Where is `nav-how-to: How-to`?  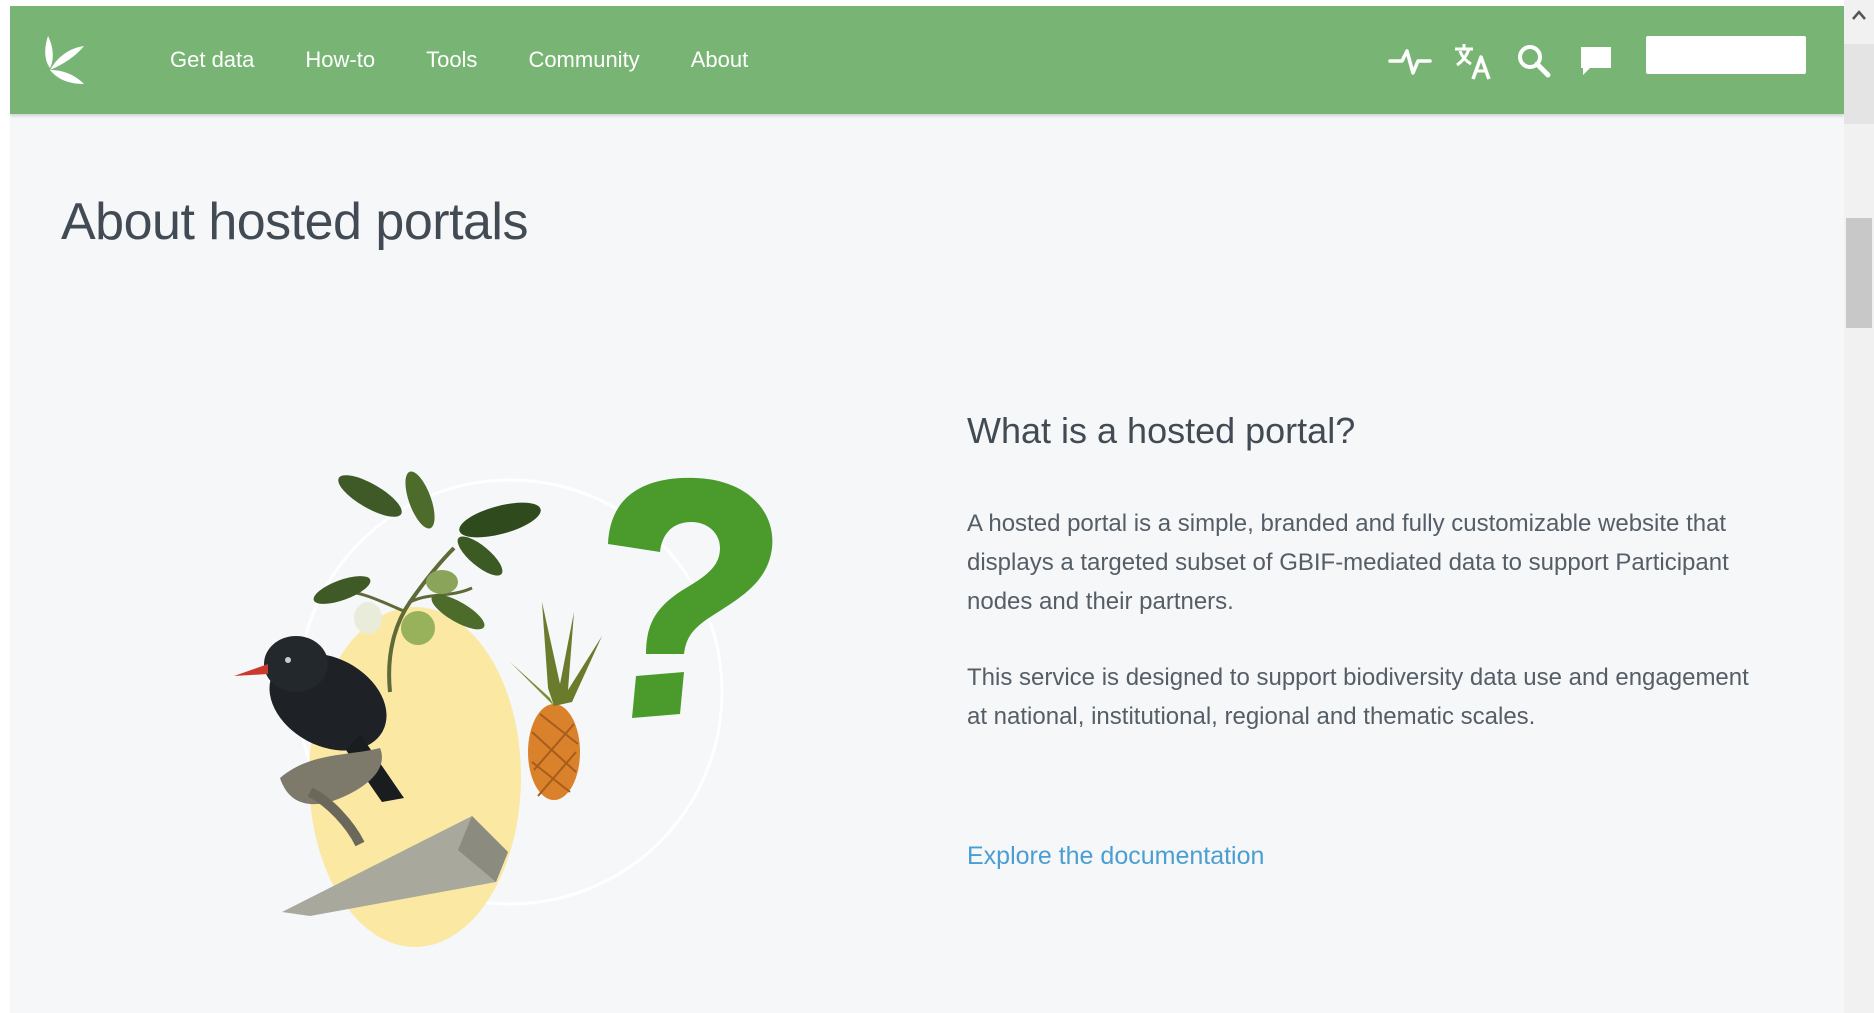 nav-how-to: How-to is located at coordinates (340, 60).